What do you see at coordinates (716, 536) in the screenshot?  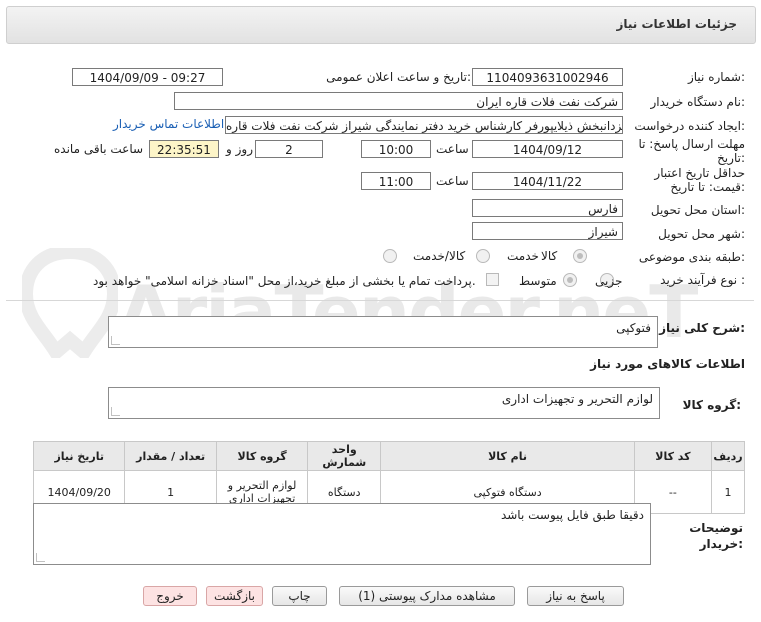 I see `buyer-notes-label: توضیحات خریدار:` at bounding box center [716, 536].